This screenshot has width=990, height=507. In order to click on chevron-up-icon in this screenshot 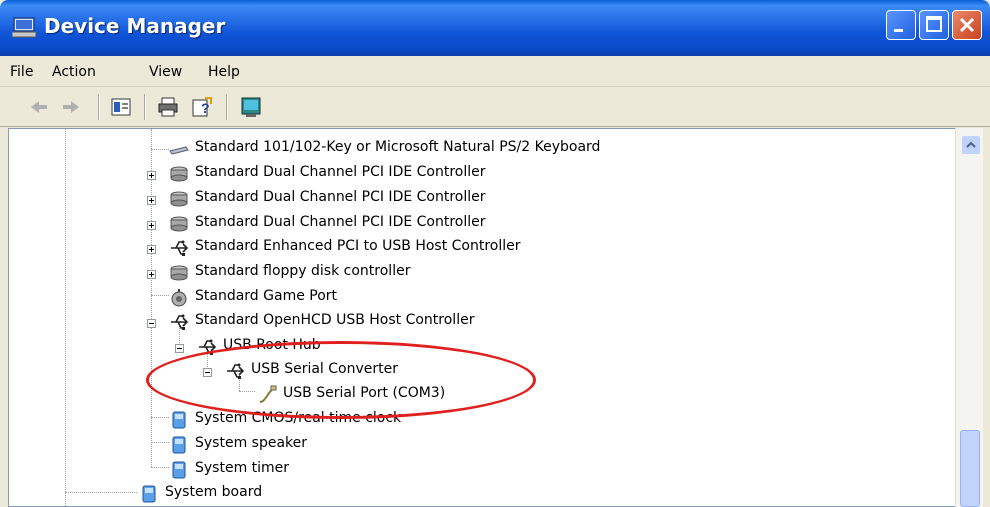, I will do `click(971, 144)`.